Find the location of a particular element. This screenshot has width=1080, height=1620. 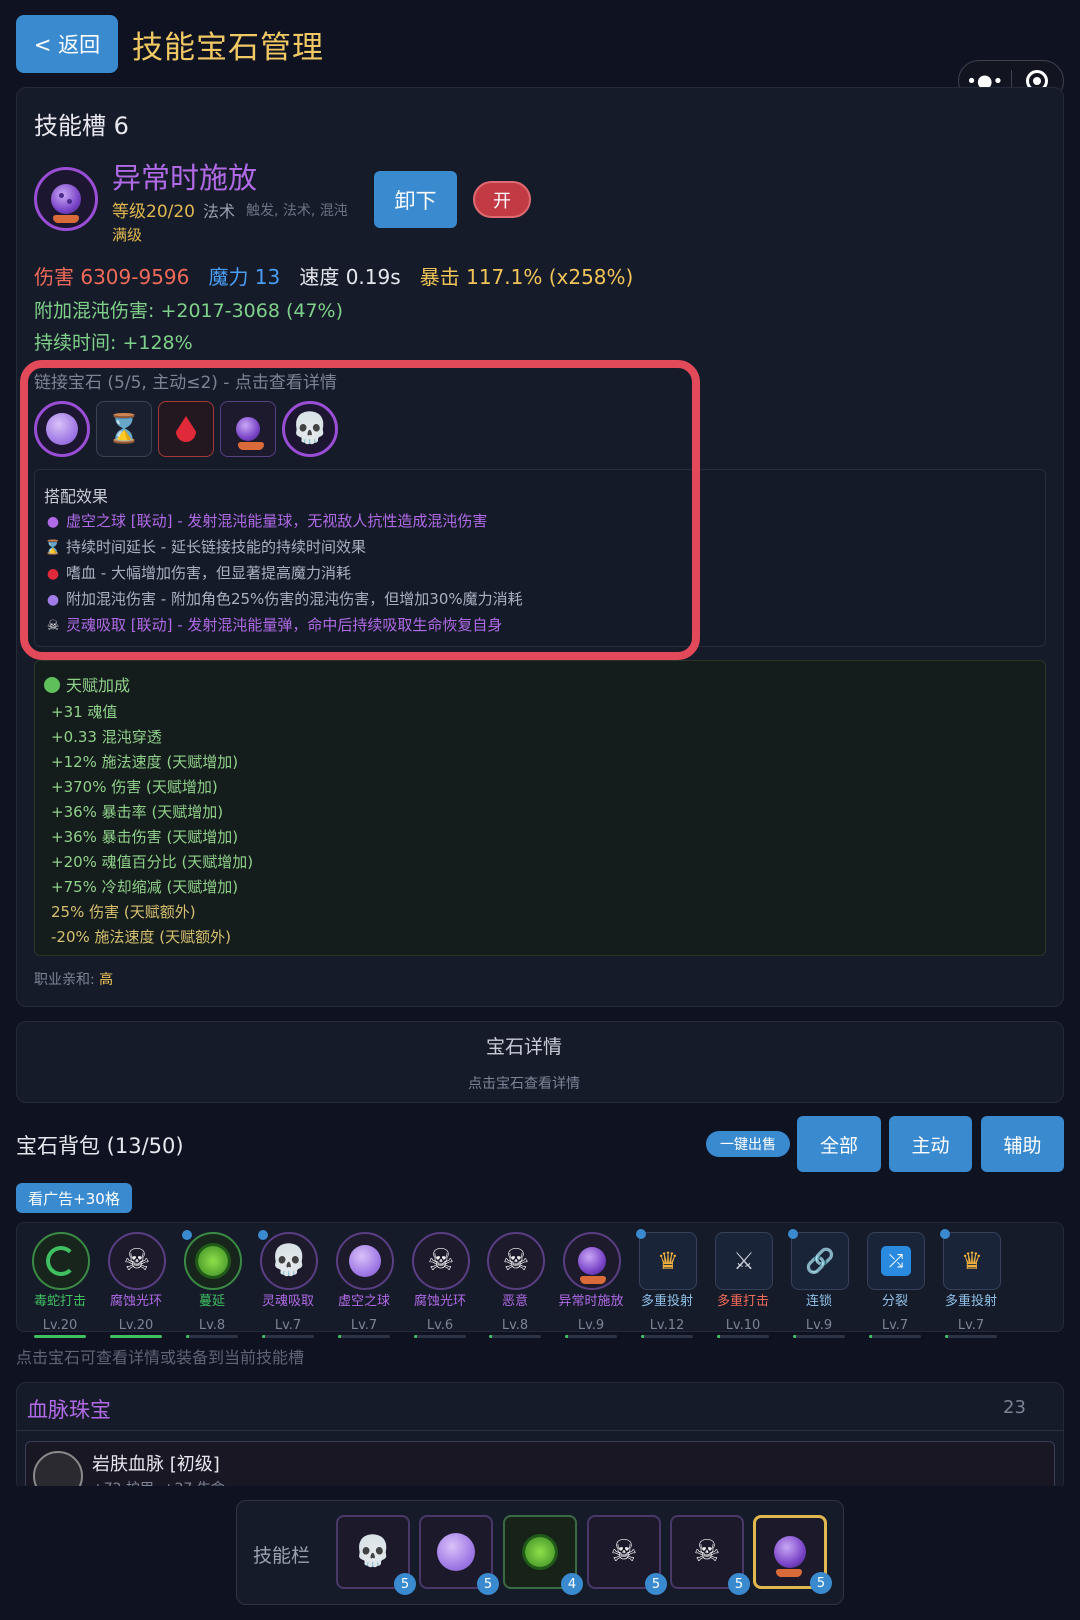

bag-gem-item: ⤮ 分裂 Lv.7 is located at coordinates (895, 1287).